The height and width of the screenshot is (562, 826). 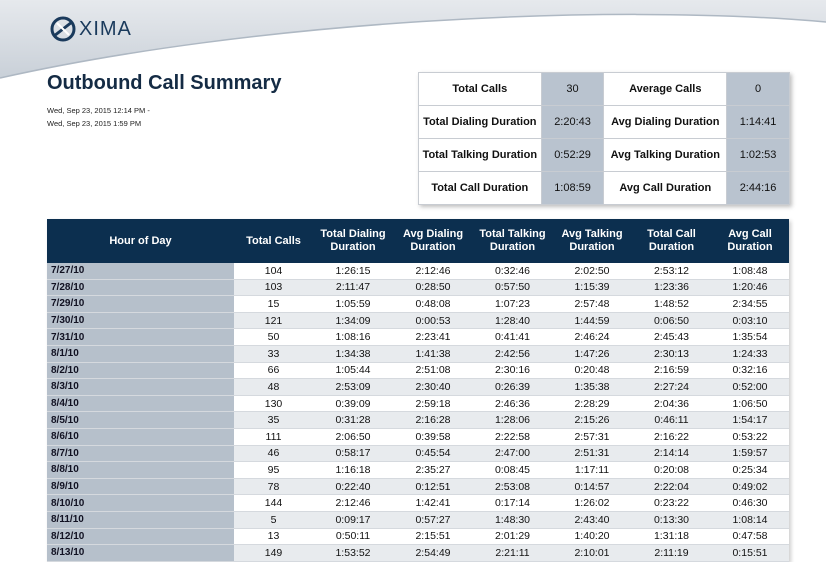 What do you see at coordinates (98, 110) in the screenshot?
I see `date-start: Wed, Sep 23, 2015 12:14 PM -` at bounding box center [98, 110].